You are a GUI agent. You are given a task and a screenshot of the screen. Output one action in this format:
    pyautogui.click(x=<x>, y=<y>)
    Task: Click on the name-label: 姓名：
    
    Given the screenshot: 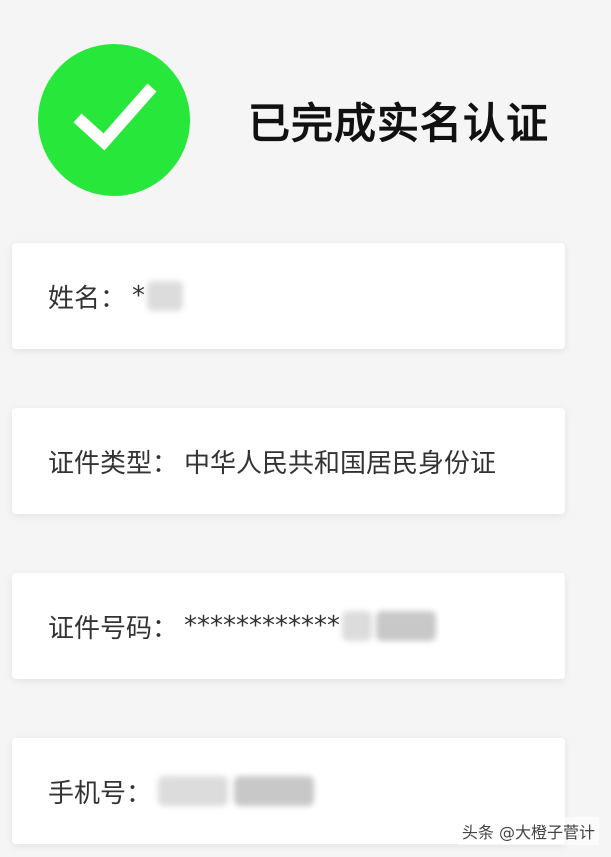 What is the action you would take?
    pyautogui.click(x=87, y=298)
    